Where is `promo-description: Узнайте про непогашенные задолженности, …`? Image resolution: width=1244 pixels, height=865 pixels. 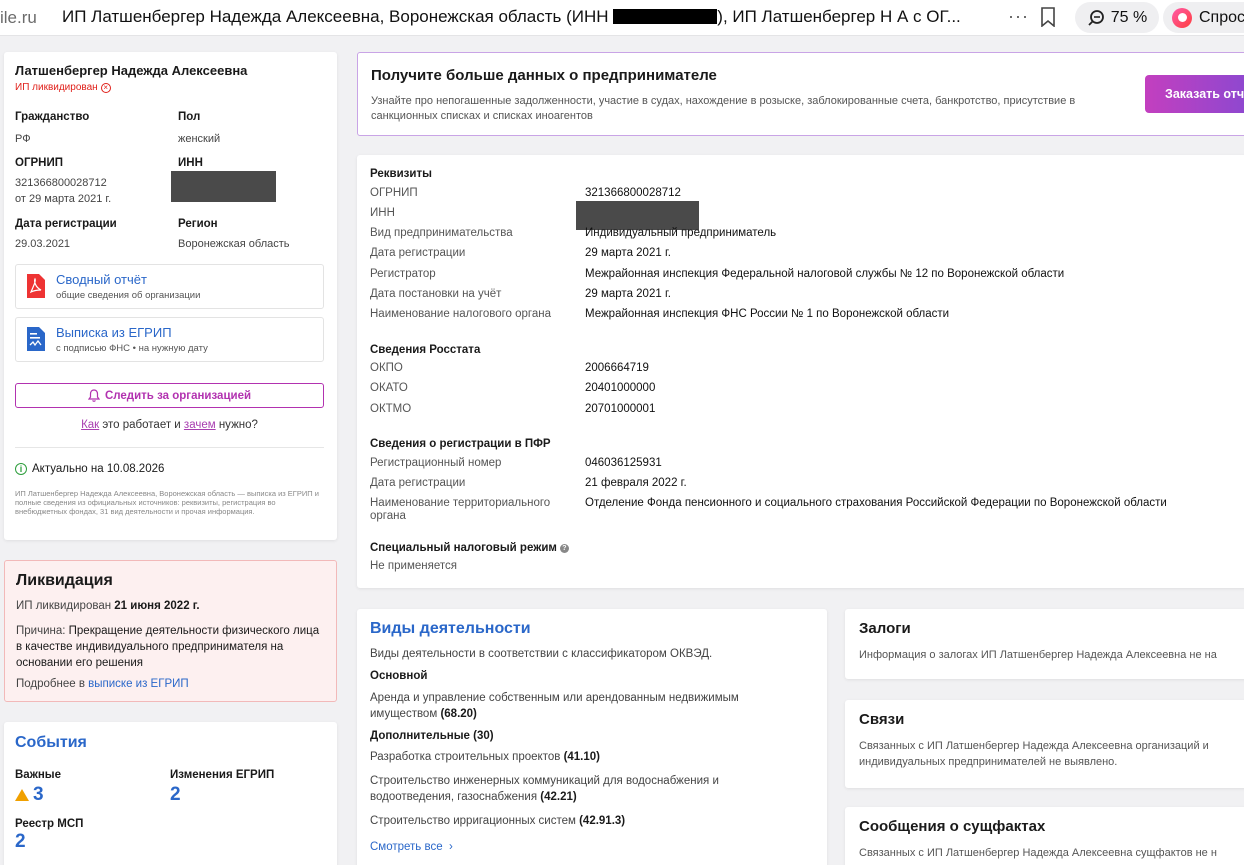 promo-description: Узнайте про непогашенные задолженности, … is located at coordinates (723, 108).